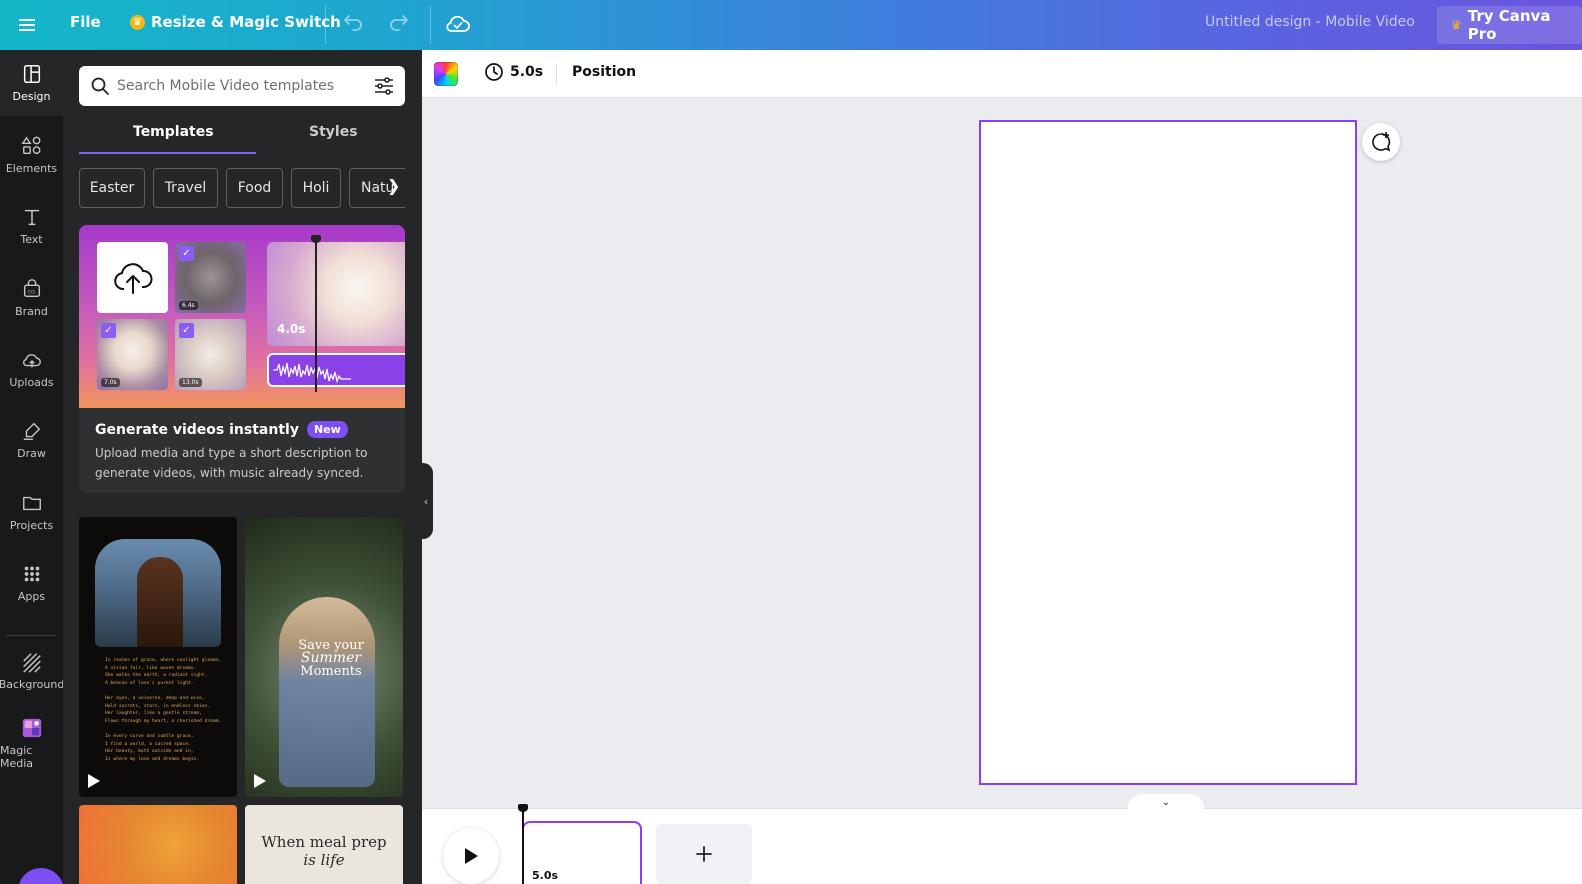 The image size is (1582, 884). Describe the element at coordinates (31, 74) in the screenshot. I see `layout-icon` at that location.